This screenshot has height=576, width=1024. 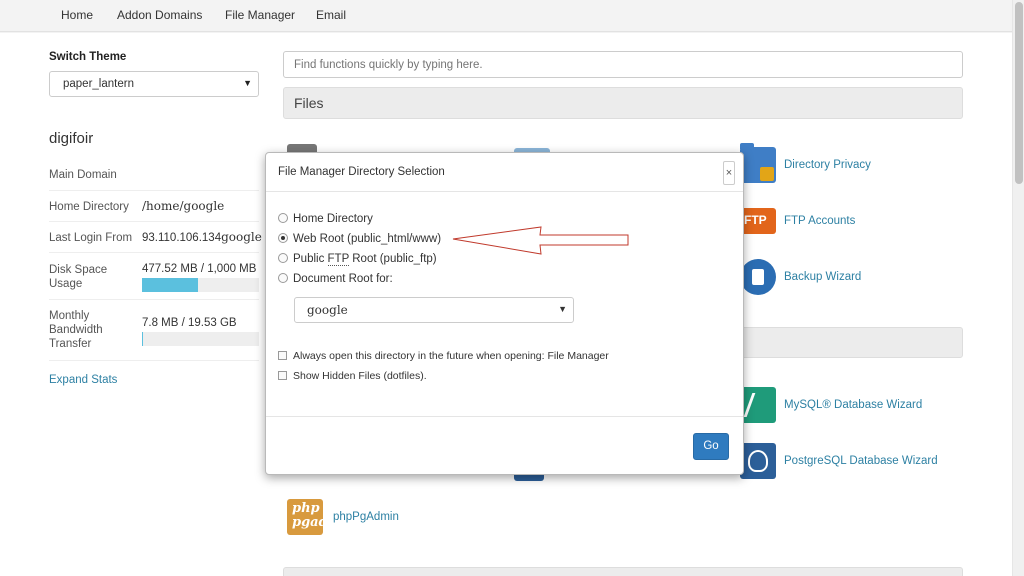 What do you see at coordinates (1018, 288) in the screenshot?
I see `page-scrollbar` at bounding box center [1018, 288].